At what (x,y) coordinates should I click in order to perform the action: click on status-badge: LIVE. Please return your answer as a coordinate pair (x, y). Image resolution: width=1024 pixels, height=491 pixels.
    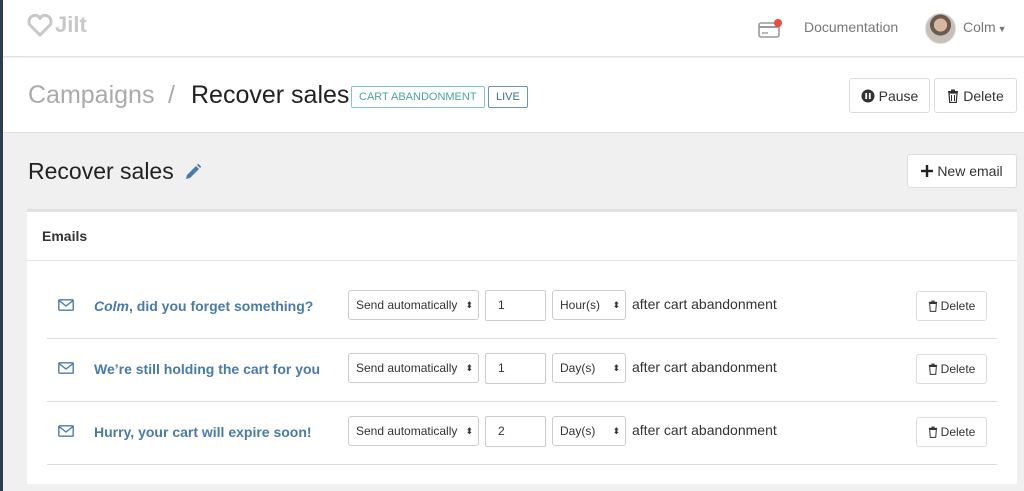
    Looking at the image, I should click on (508, 97).